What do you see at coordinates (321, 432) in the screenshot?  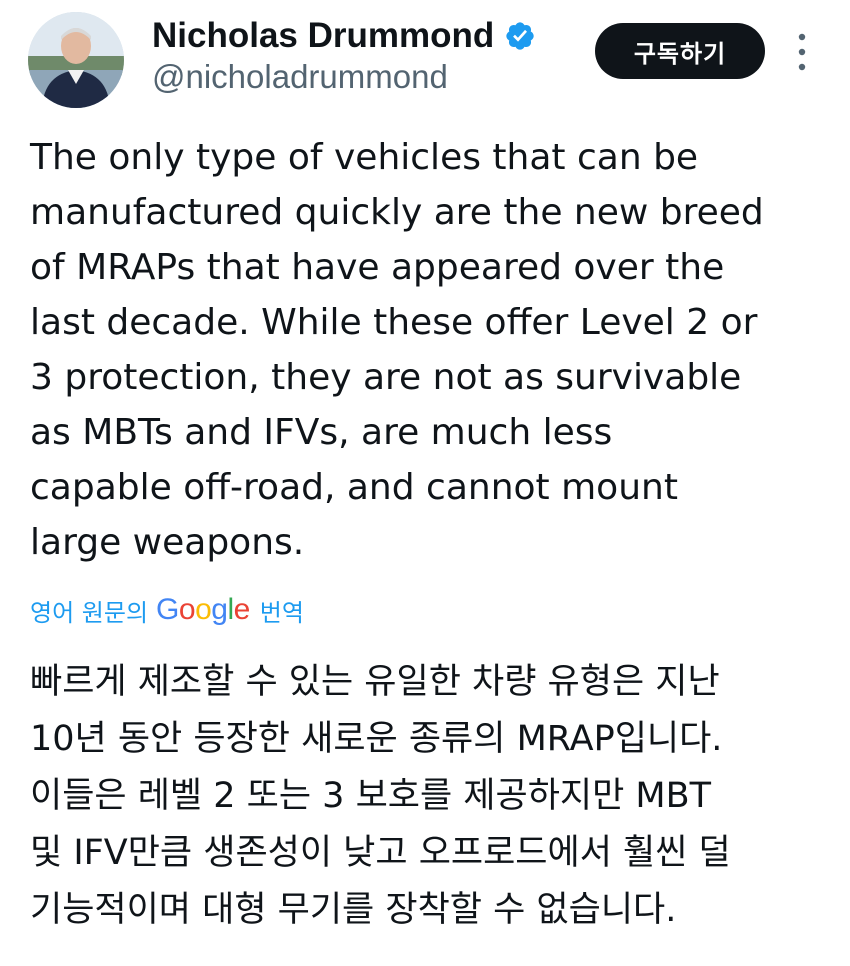 I see `tweet-line: as MBTs and IFVs, are much less` at bounding box center [321, 432].